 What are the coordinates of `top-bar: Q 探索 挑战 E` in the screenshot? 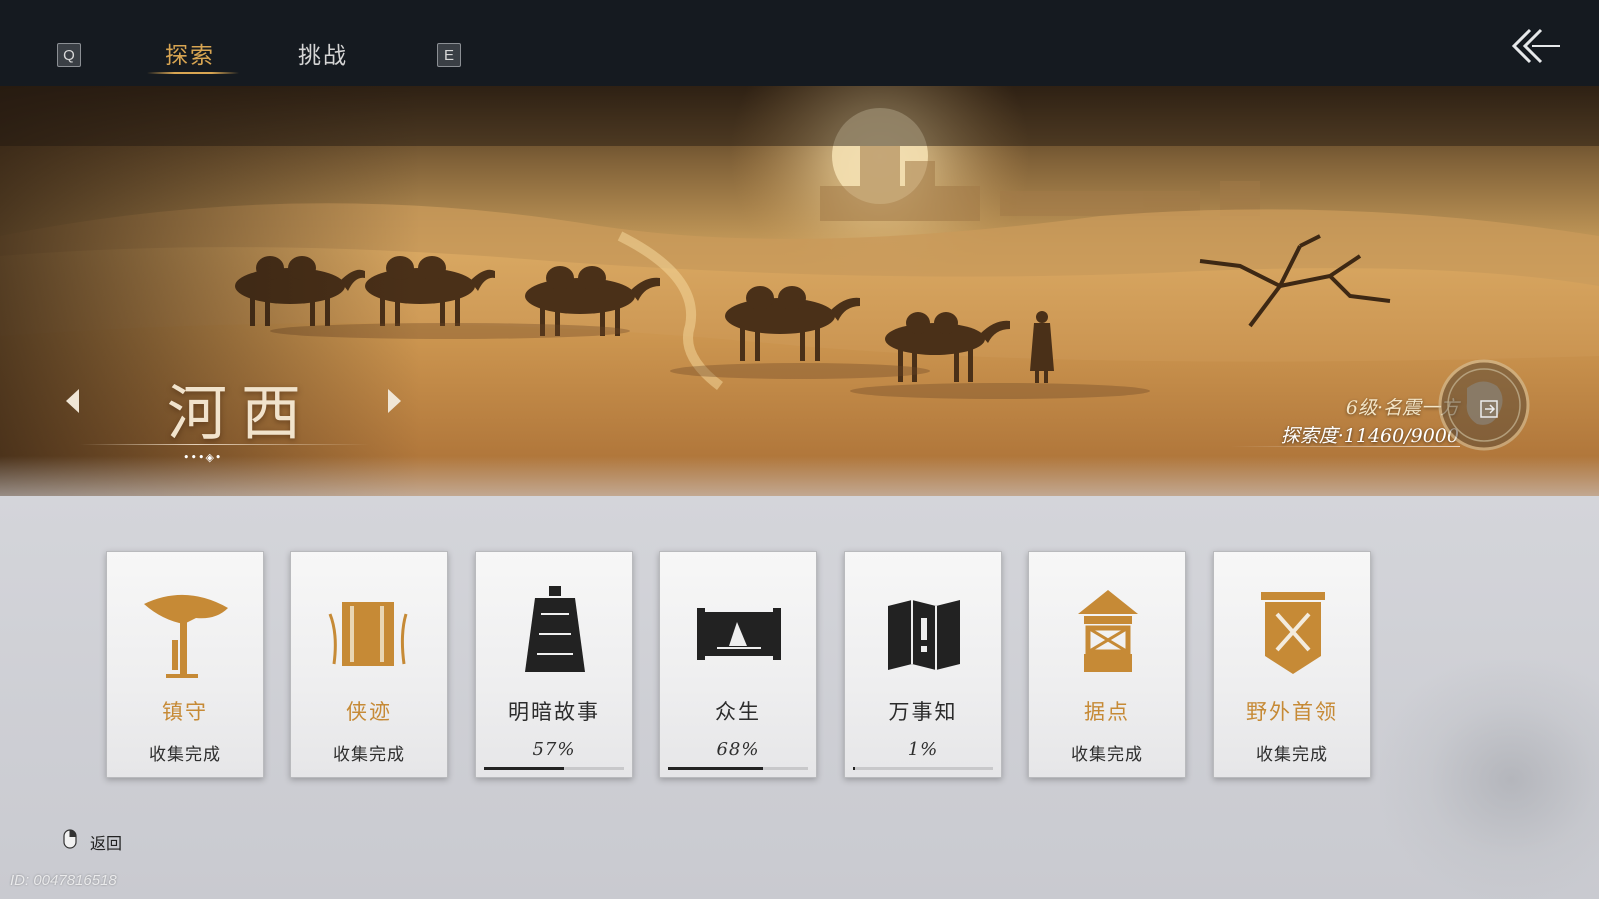 It's located at (799, 43).